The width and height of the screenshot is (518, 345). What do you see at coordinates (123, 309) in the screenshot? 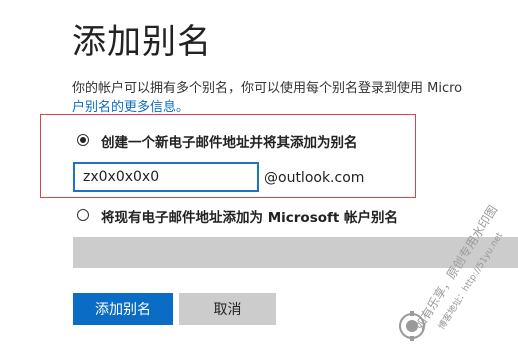
I see `add-alias-button: 添加别名` at bounding box center [123, 309].